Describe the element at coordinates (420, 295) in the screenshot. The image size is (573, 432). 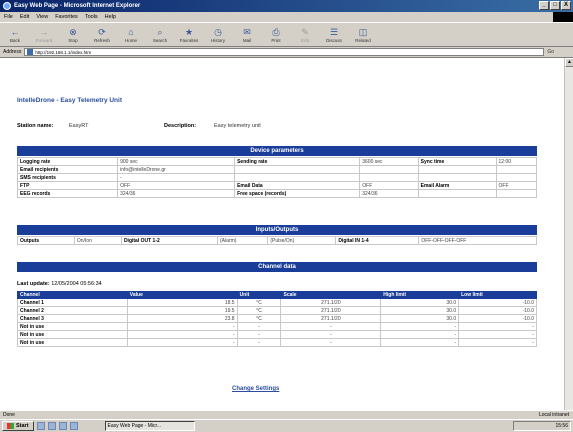
I see `column-header: High limit` at that location.